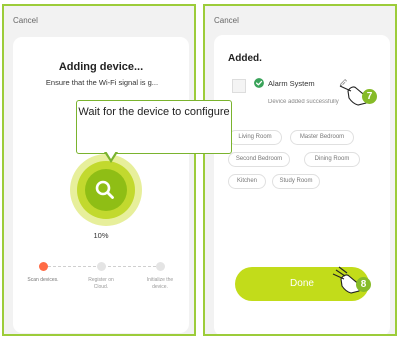  Describe the element at coordinates (43, 266) in the screenshot. I see `step-dot-scan` at that location.